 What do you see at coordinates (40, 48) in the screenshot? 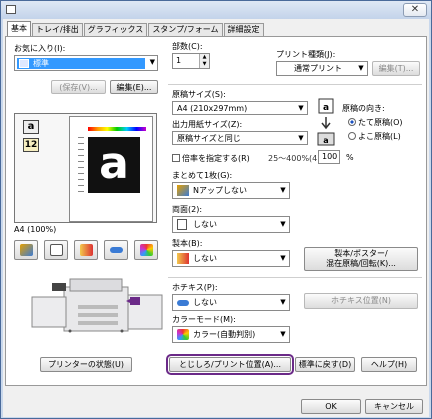
I see `favorites-label: お気に入り(I):` at bounding box center [40, 48].